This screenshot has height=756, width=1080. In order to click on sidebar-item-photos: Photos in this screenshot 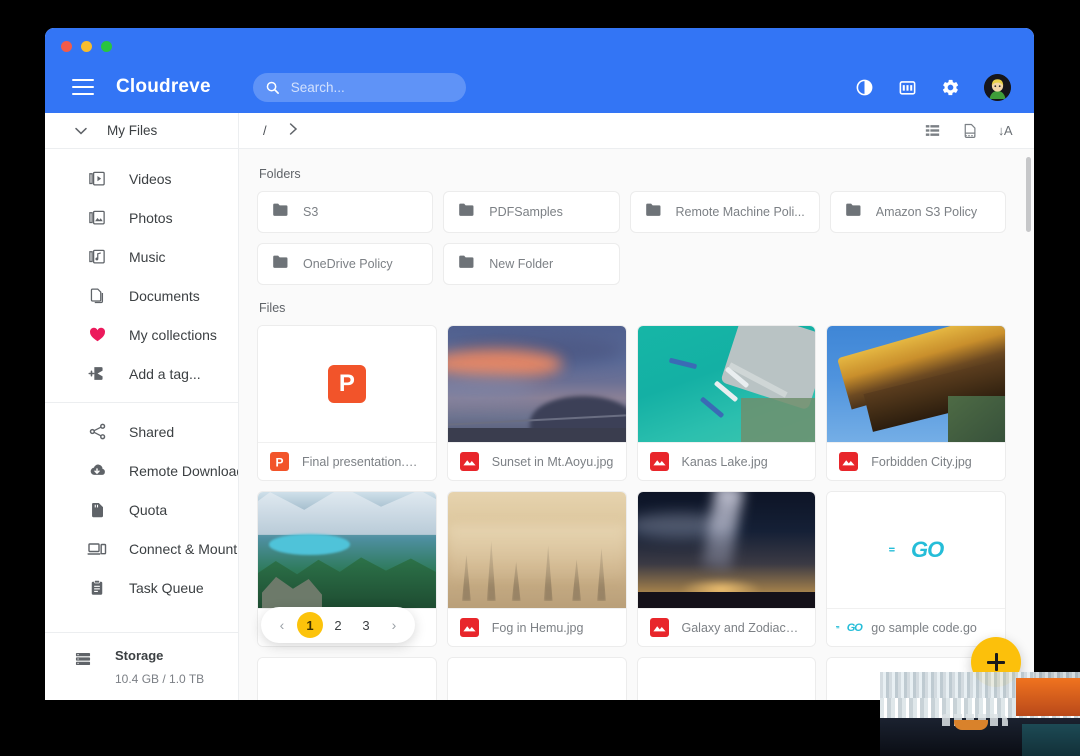, I will do `click(141, 217)`.